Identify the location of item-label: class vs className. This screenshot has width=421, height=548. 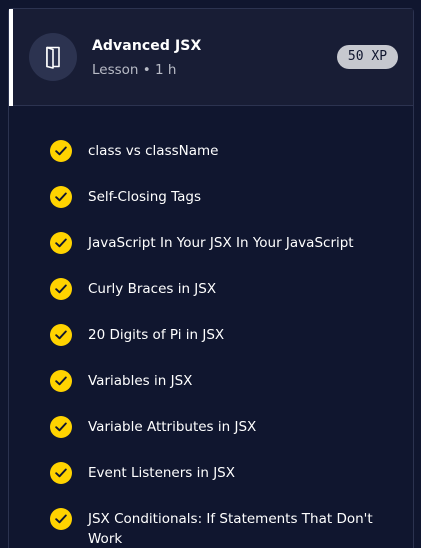
(153, 151).